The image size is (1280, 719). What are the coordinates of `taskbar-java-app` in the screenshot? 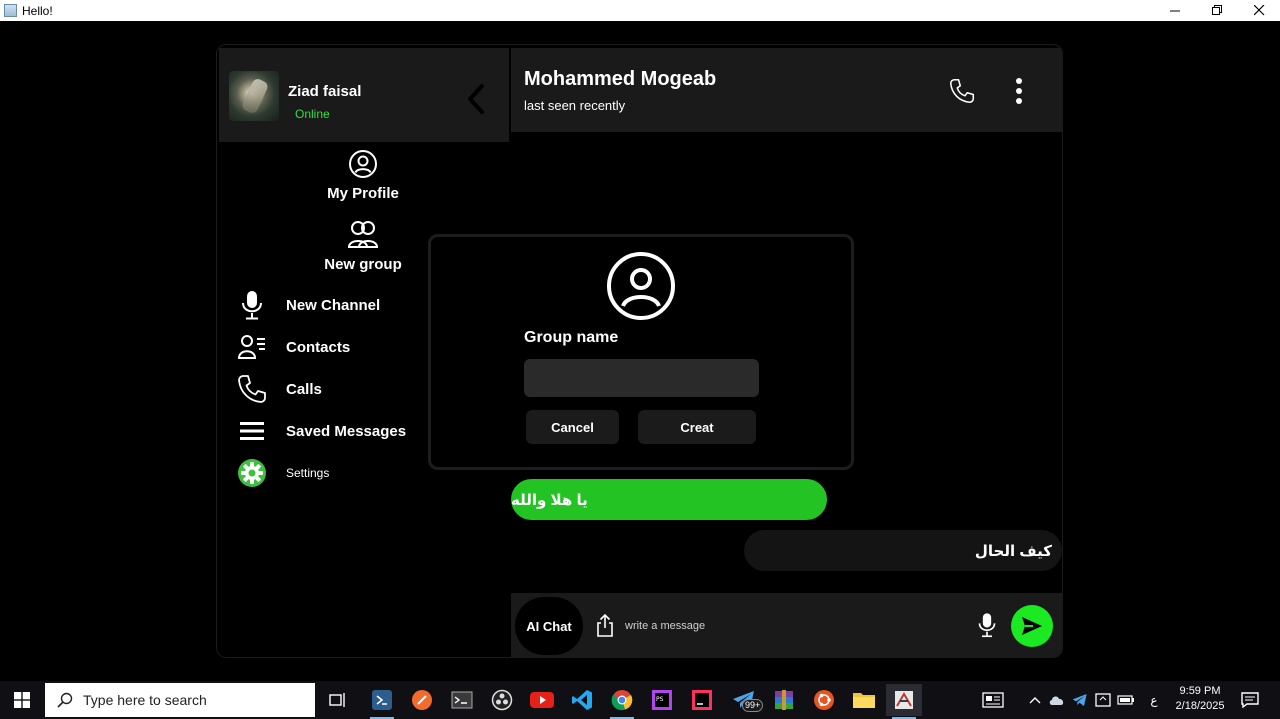 It's located at (904, 701).